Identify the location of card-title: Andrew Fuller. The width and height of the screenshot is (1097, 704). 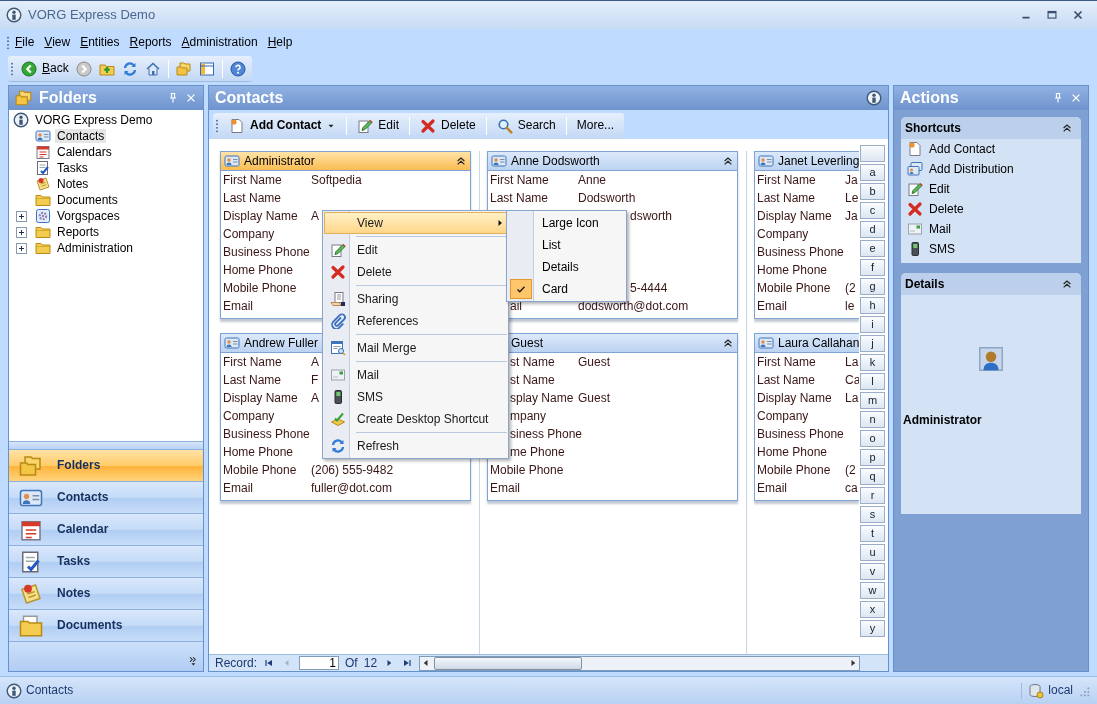
(281, 343).